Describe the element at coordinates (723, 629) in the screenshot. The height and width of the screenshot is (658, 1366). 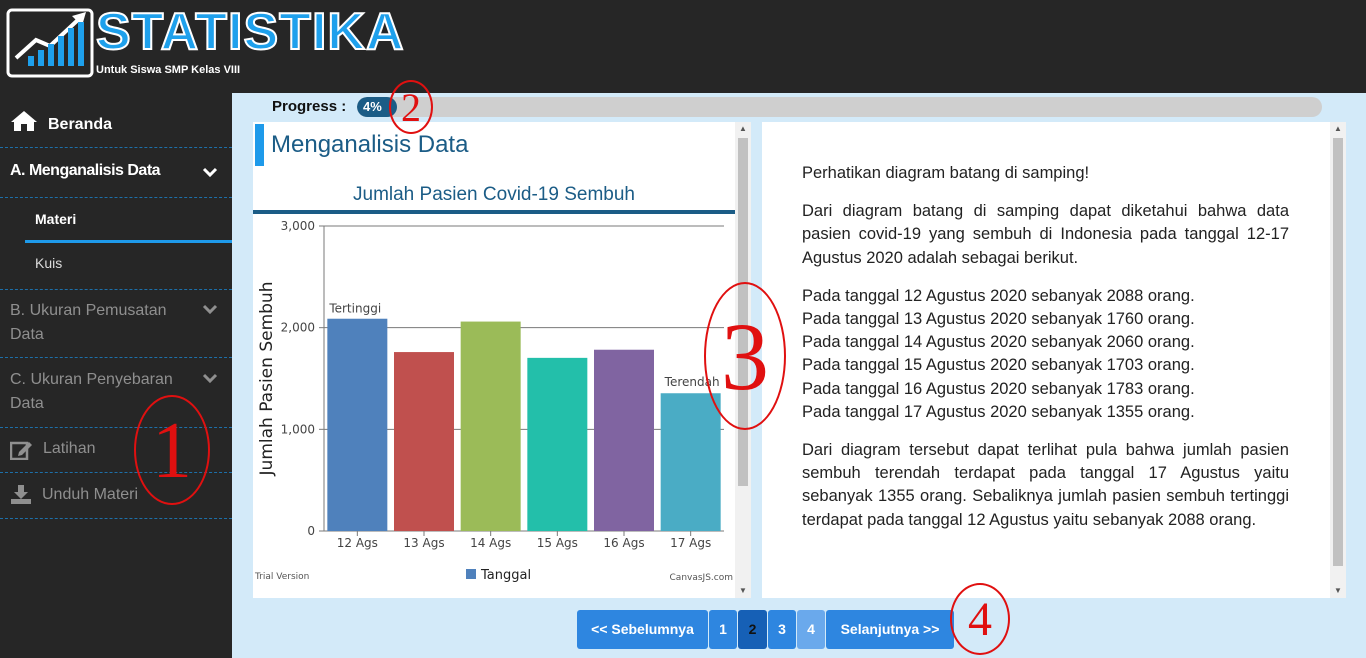
I see `page-button-1: 1` at that location.